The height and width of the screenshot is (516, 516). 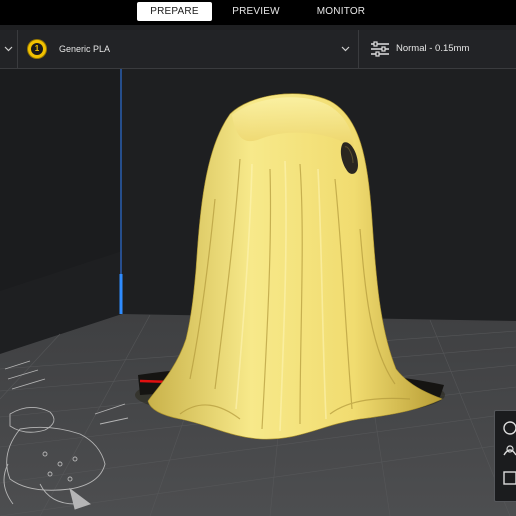 I want to click on tab-preview: PREVIEW, so click(x=256, y=11).